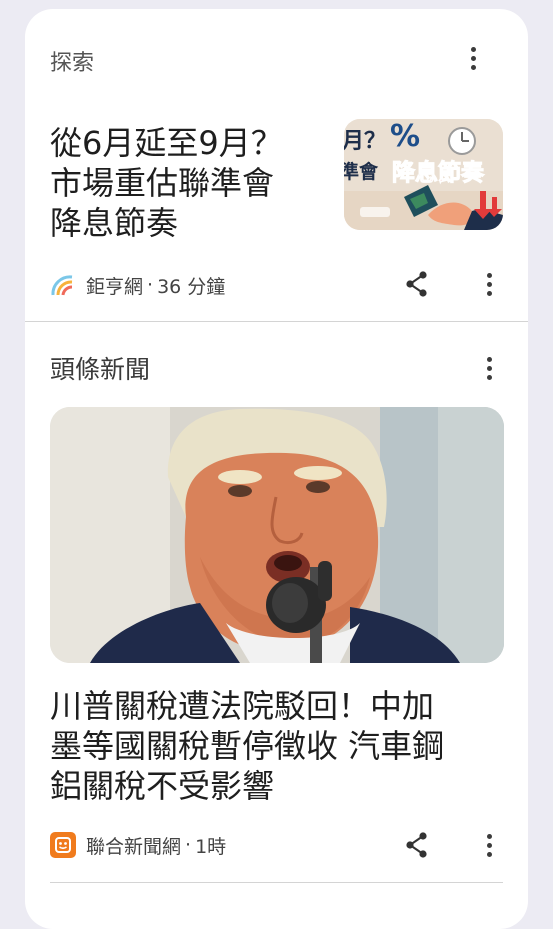  What do you see at coordinates (438, 173) in the screenshot?
I see `thumb-text-bottom-right: 降息節奏` at bounding box center [438, 173].